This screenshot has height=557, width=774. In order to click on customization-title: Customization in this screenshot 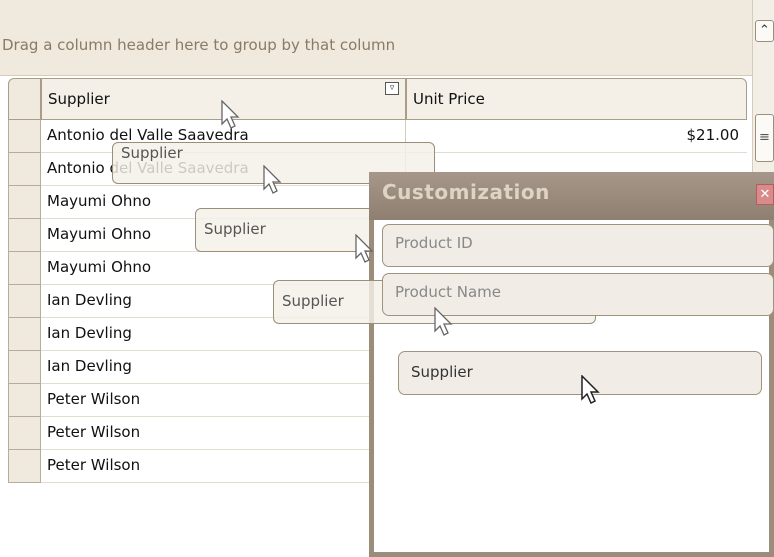, I will do `click(466, 192)`.